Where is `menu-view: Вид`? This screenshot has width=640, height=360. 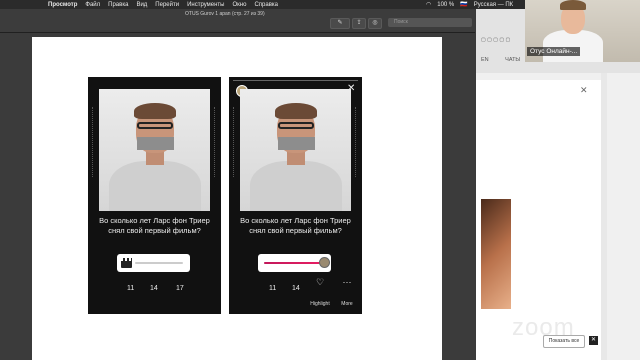
menu-view: Вид is located at coordinates (141, 5).